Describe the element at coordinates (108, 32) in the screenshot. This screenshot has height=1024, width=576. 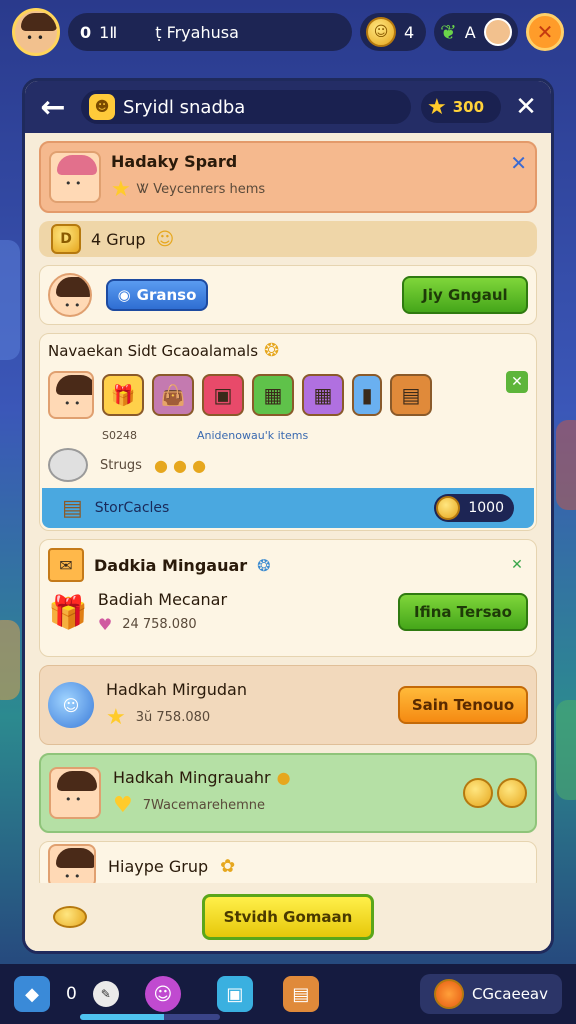
I see `level-code: 1Ⅱ` at that location.